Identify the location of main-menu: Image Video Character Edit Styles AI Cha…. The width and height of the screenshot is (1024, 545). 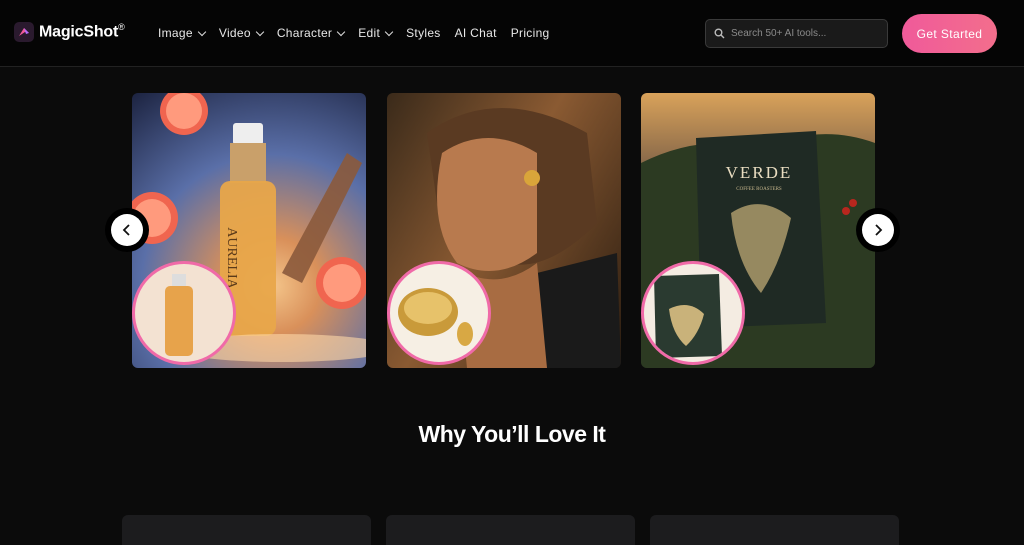
(354, 33).